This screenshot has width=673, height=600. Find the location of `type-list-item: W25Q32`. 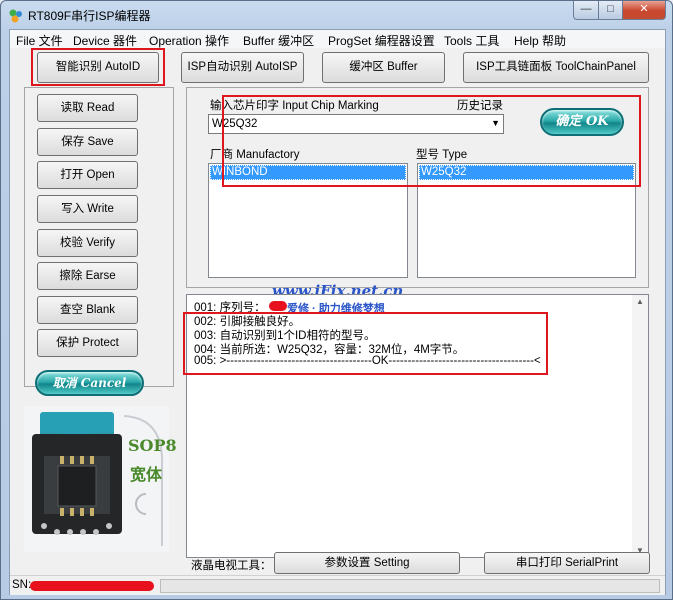

type-list-item: W25Q32 is located at coordinates (526, 172).